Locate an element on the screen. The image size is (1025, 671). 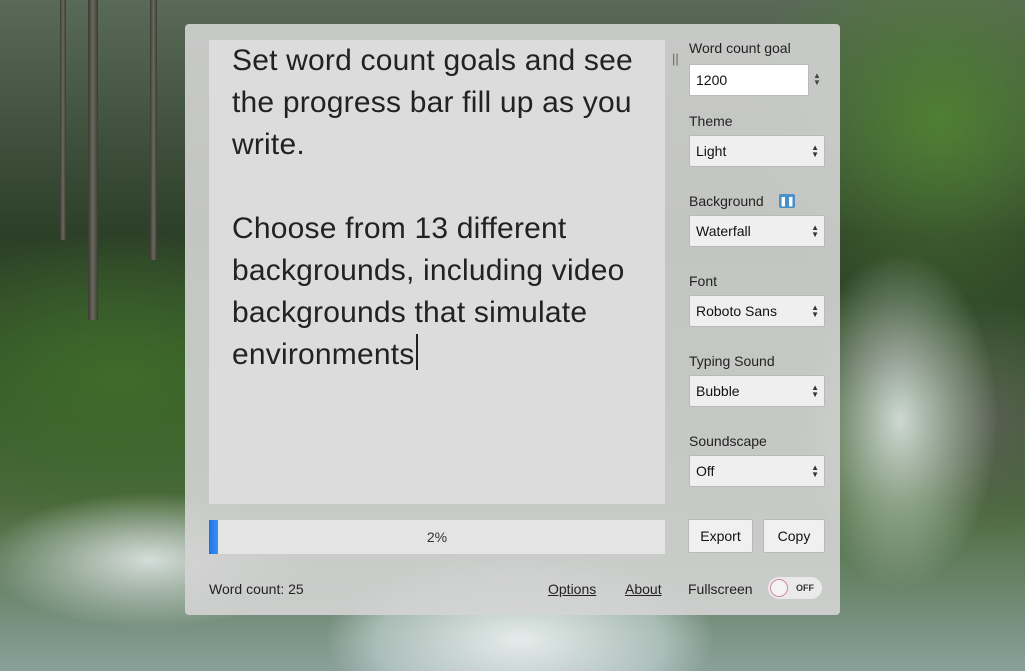
number-stepper-icon: ▲ ▼ is located at coordinates (817, 79).